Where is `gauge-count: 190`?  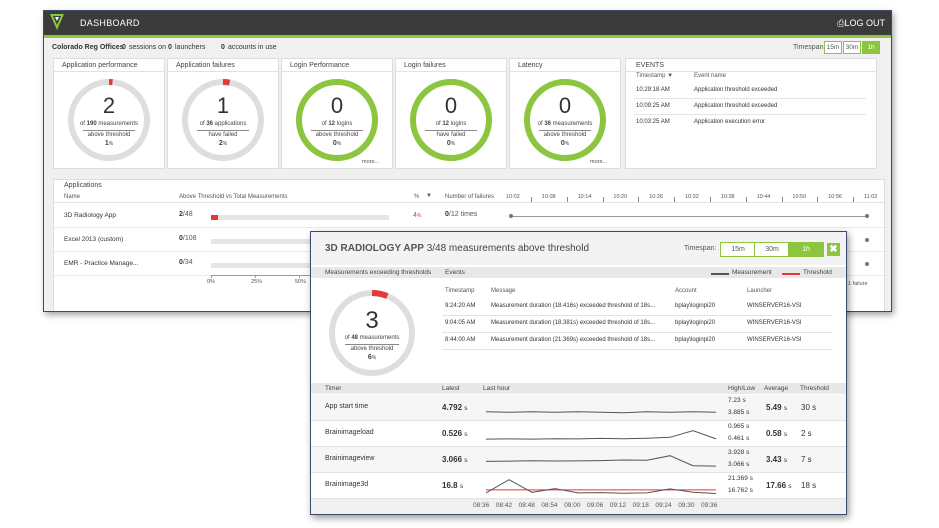
gauge-count: 190 is located at coordinates (91, 124).